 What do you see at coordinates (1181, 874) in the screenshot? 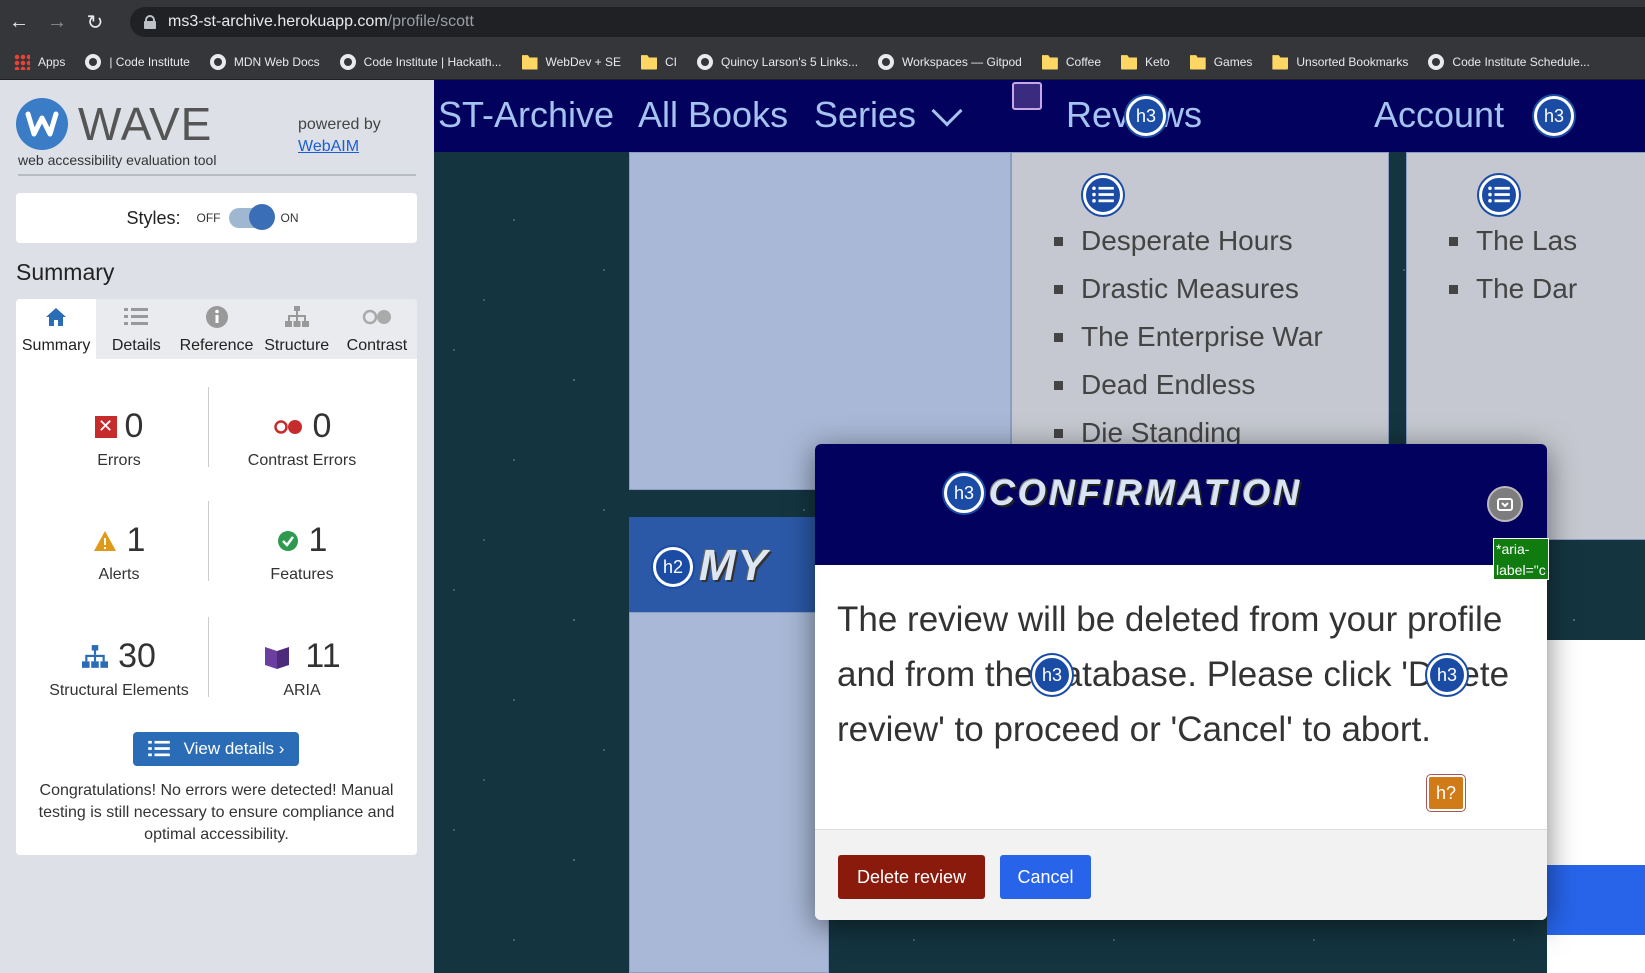
I see `modal-footer: Delete review Cancel` at bounding box center [1181, 874].